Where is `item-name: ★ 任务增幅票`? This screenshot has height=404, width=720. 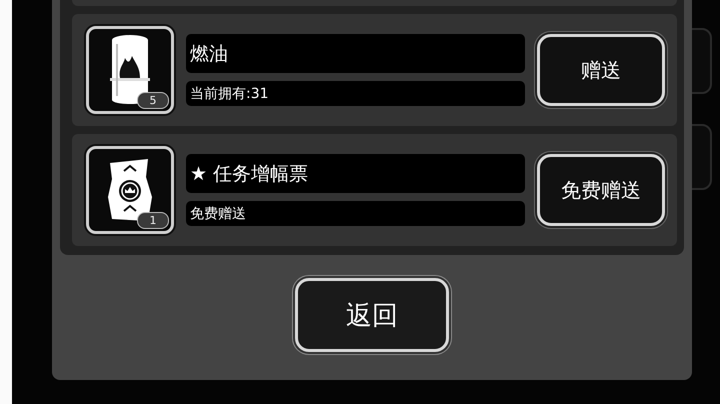
item-name: ★ 任务增幅票 is located at coordinates (355, 173).